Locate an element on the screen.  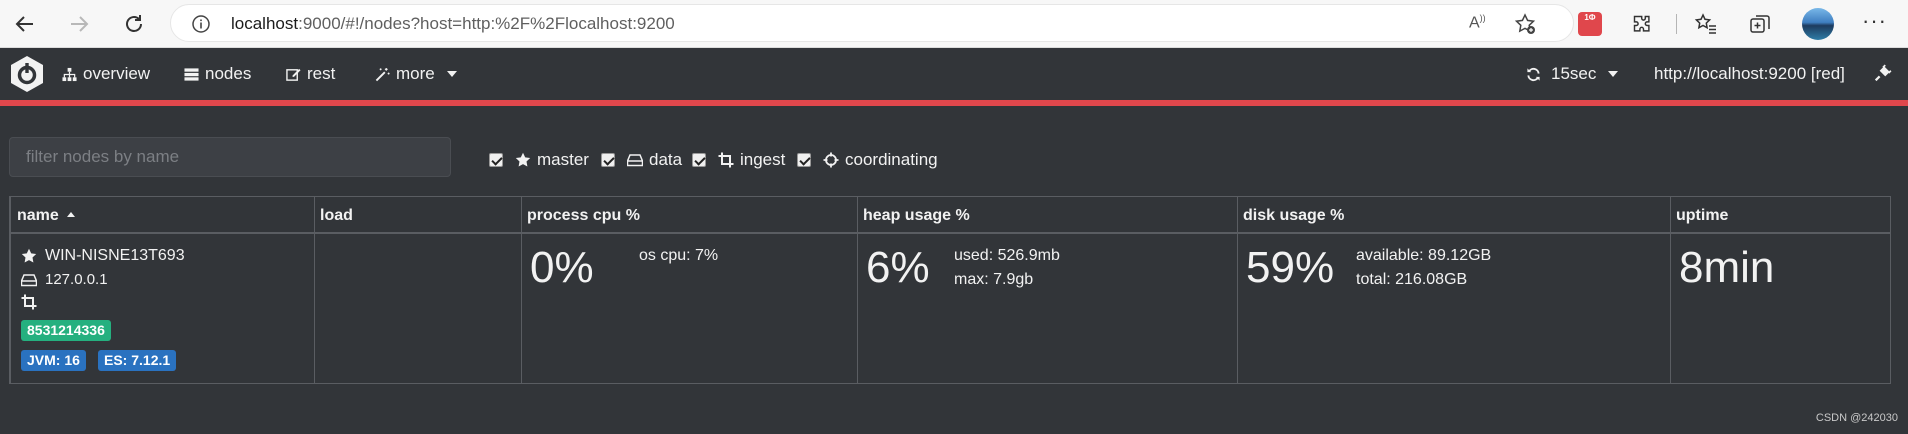
header-uptime: uptime is located at coordinates (1702, 215).